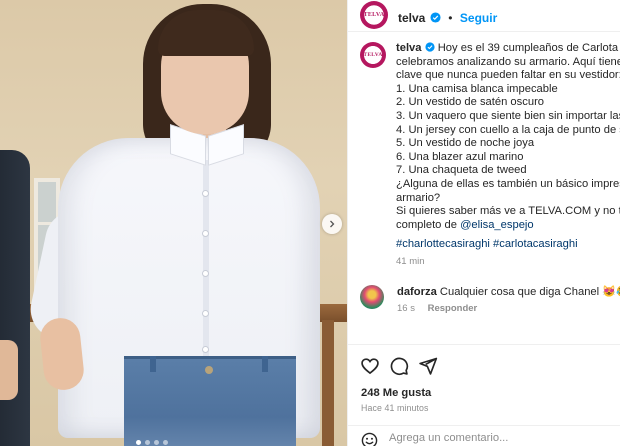  I want to click on caption-line: 7. Una chaqueta de tweed, so click(461, 170).